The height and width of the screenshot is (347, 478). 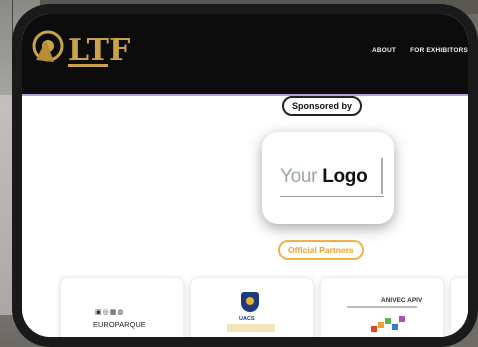 What do you see at coordinates (250, 302) in the screenshot?
I see `uacs-shield-icon` at bounding box center [250, 302].